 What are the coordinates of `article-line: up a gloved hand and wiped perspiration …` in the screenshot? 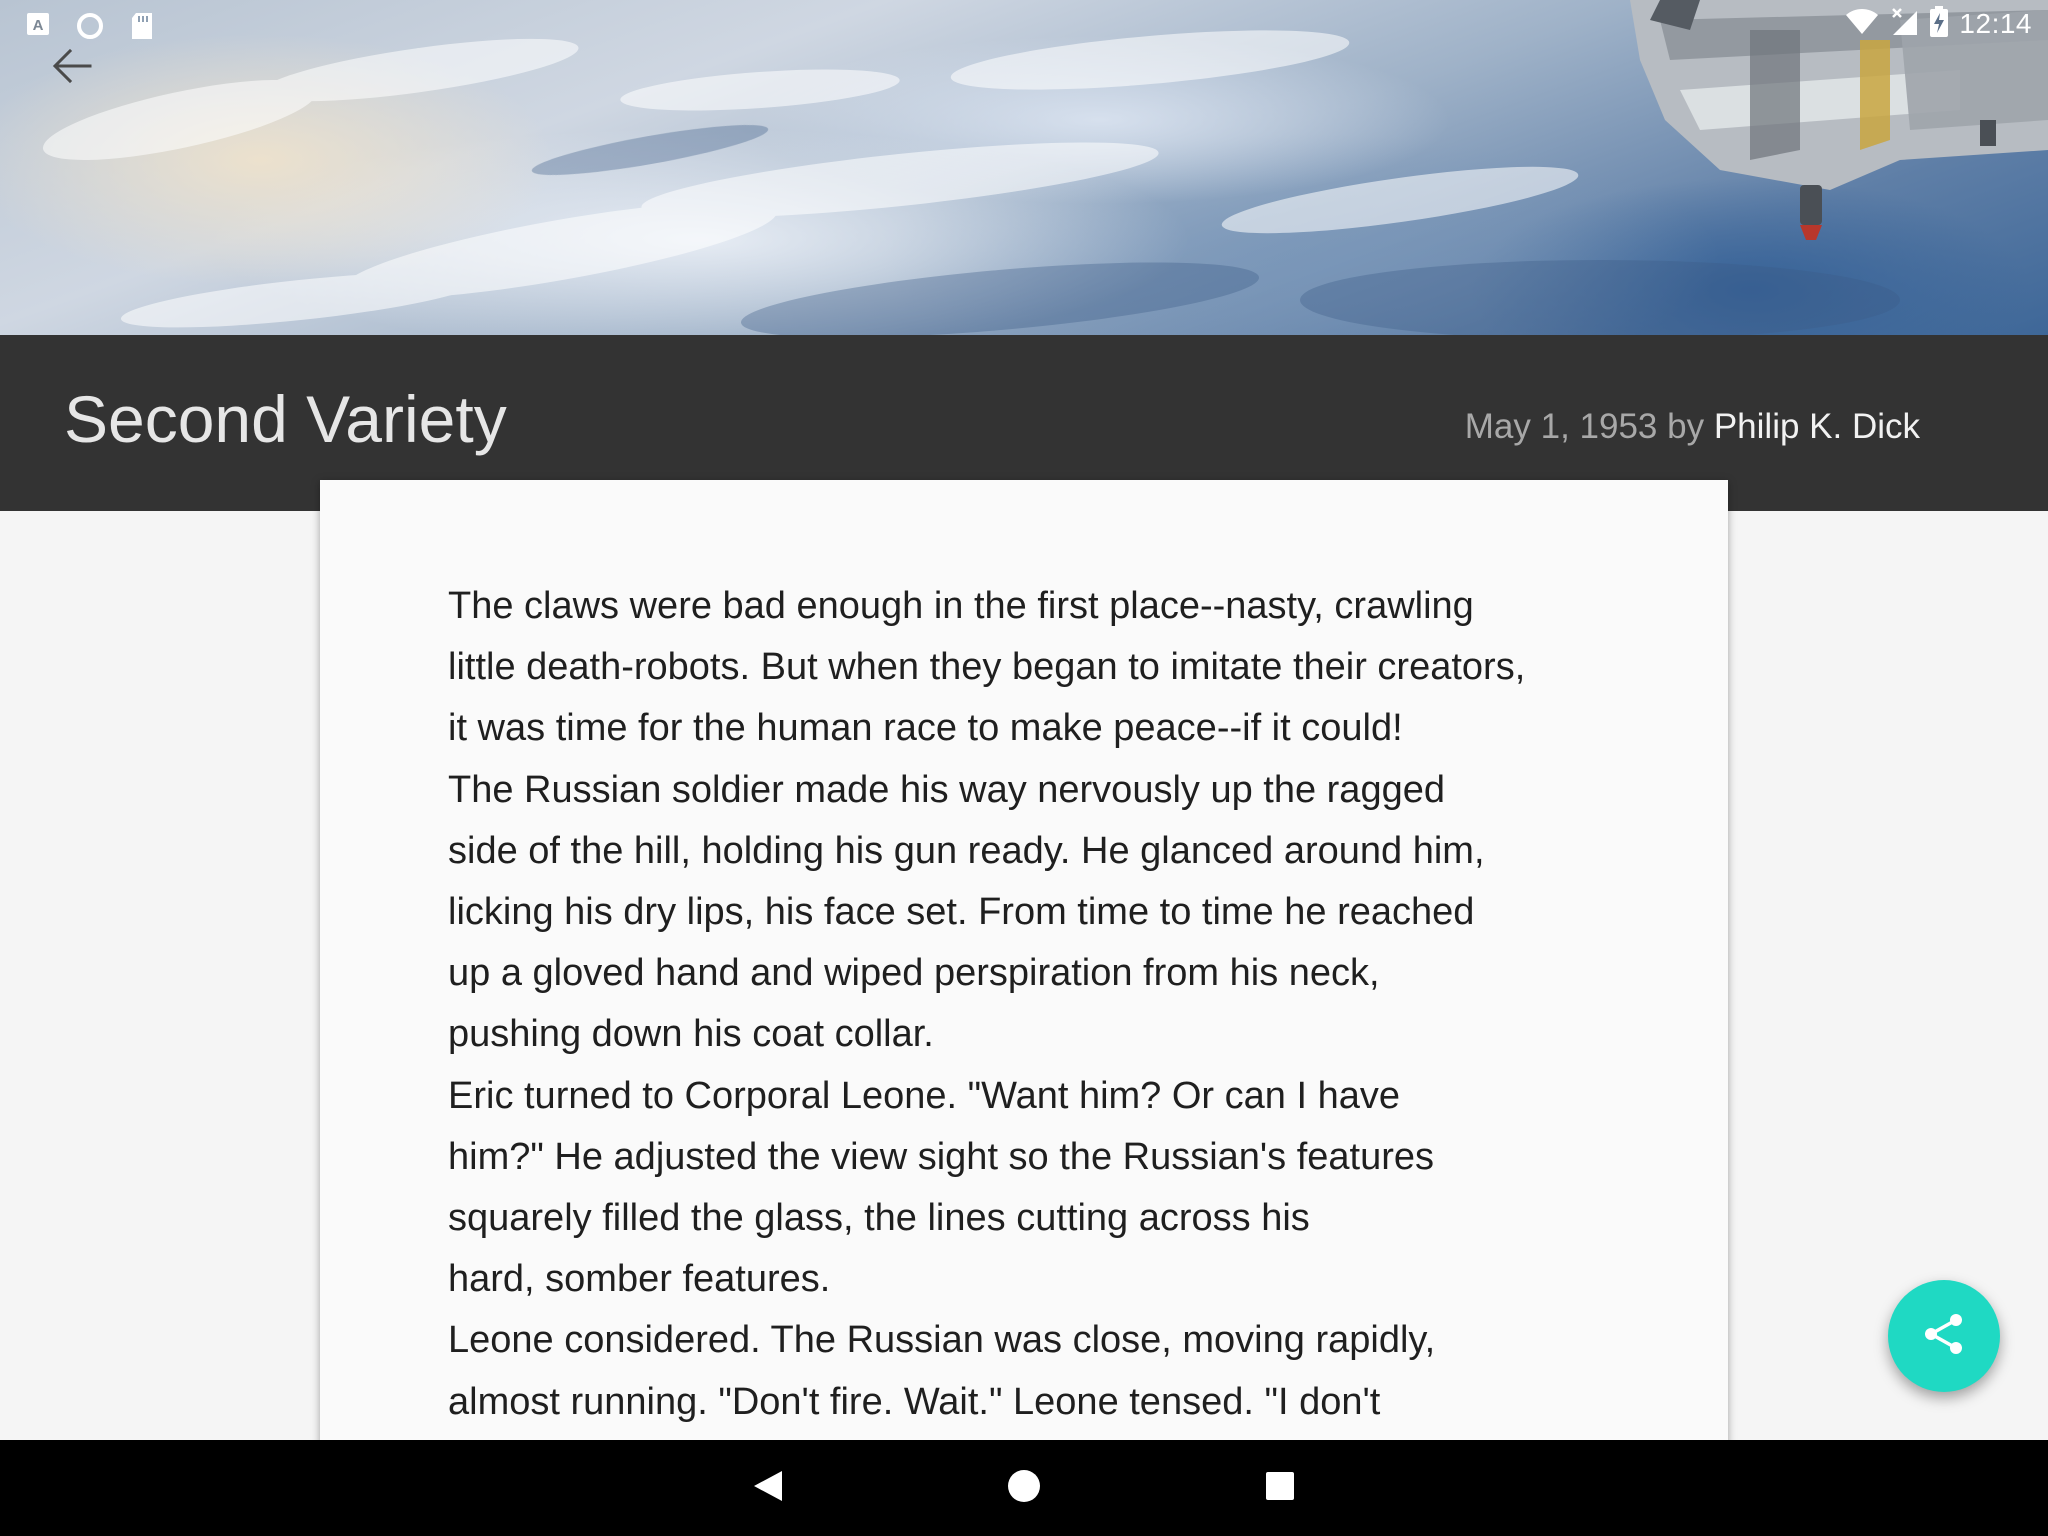 It's located at (914, 973).